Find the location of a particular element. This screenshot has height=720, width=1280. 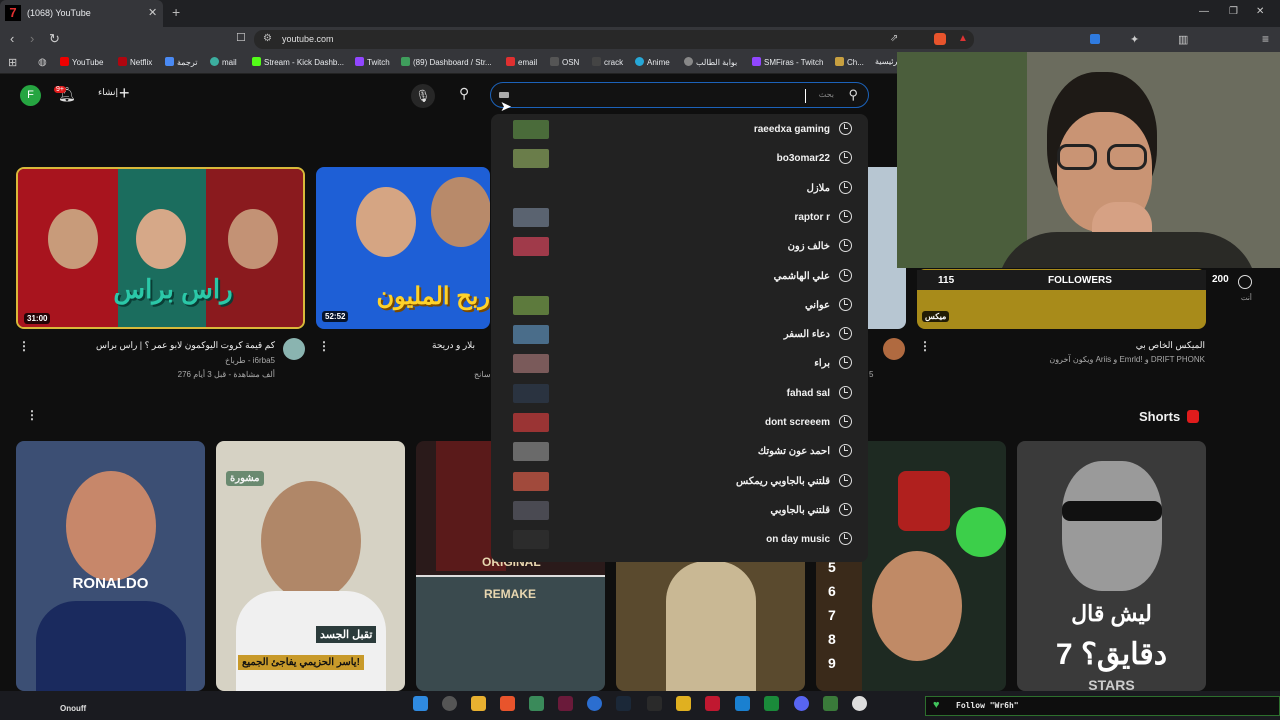

bookmark-mail: mail is located at coordinates (223, 62).